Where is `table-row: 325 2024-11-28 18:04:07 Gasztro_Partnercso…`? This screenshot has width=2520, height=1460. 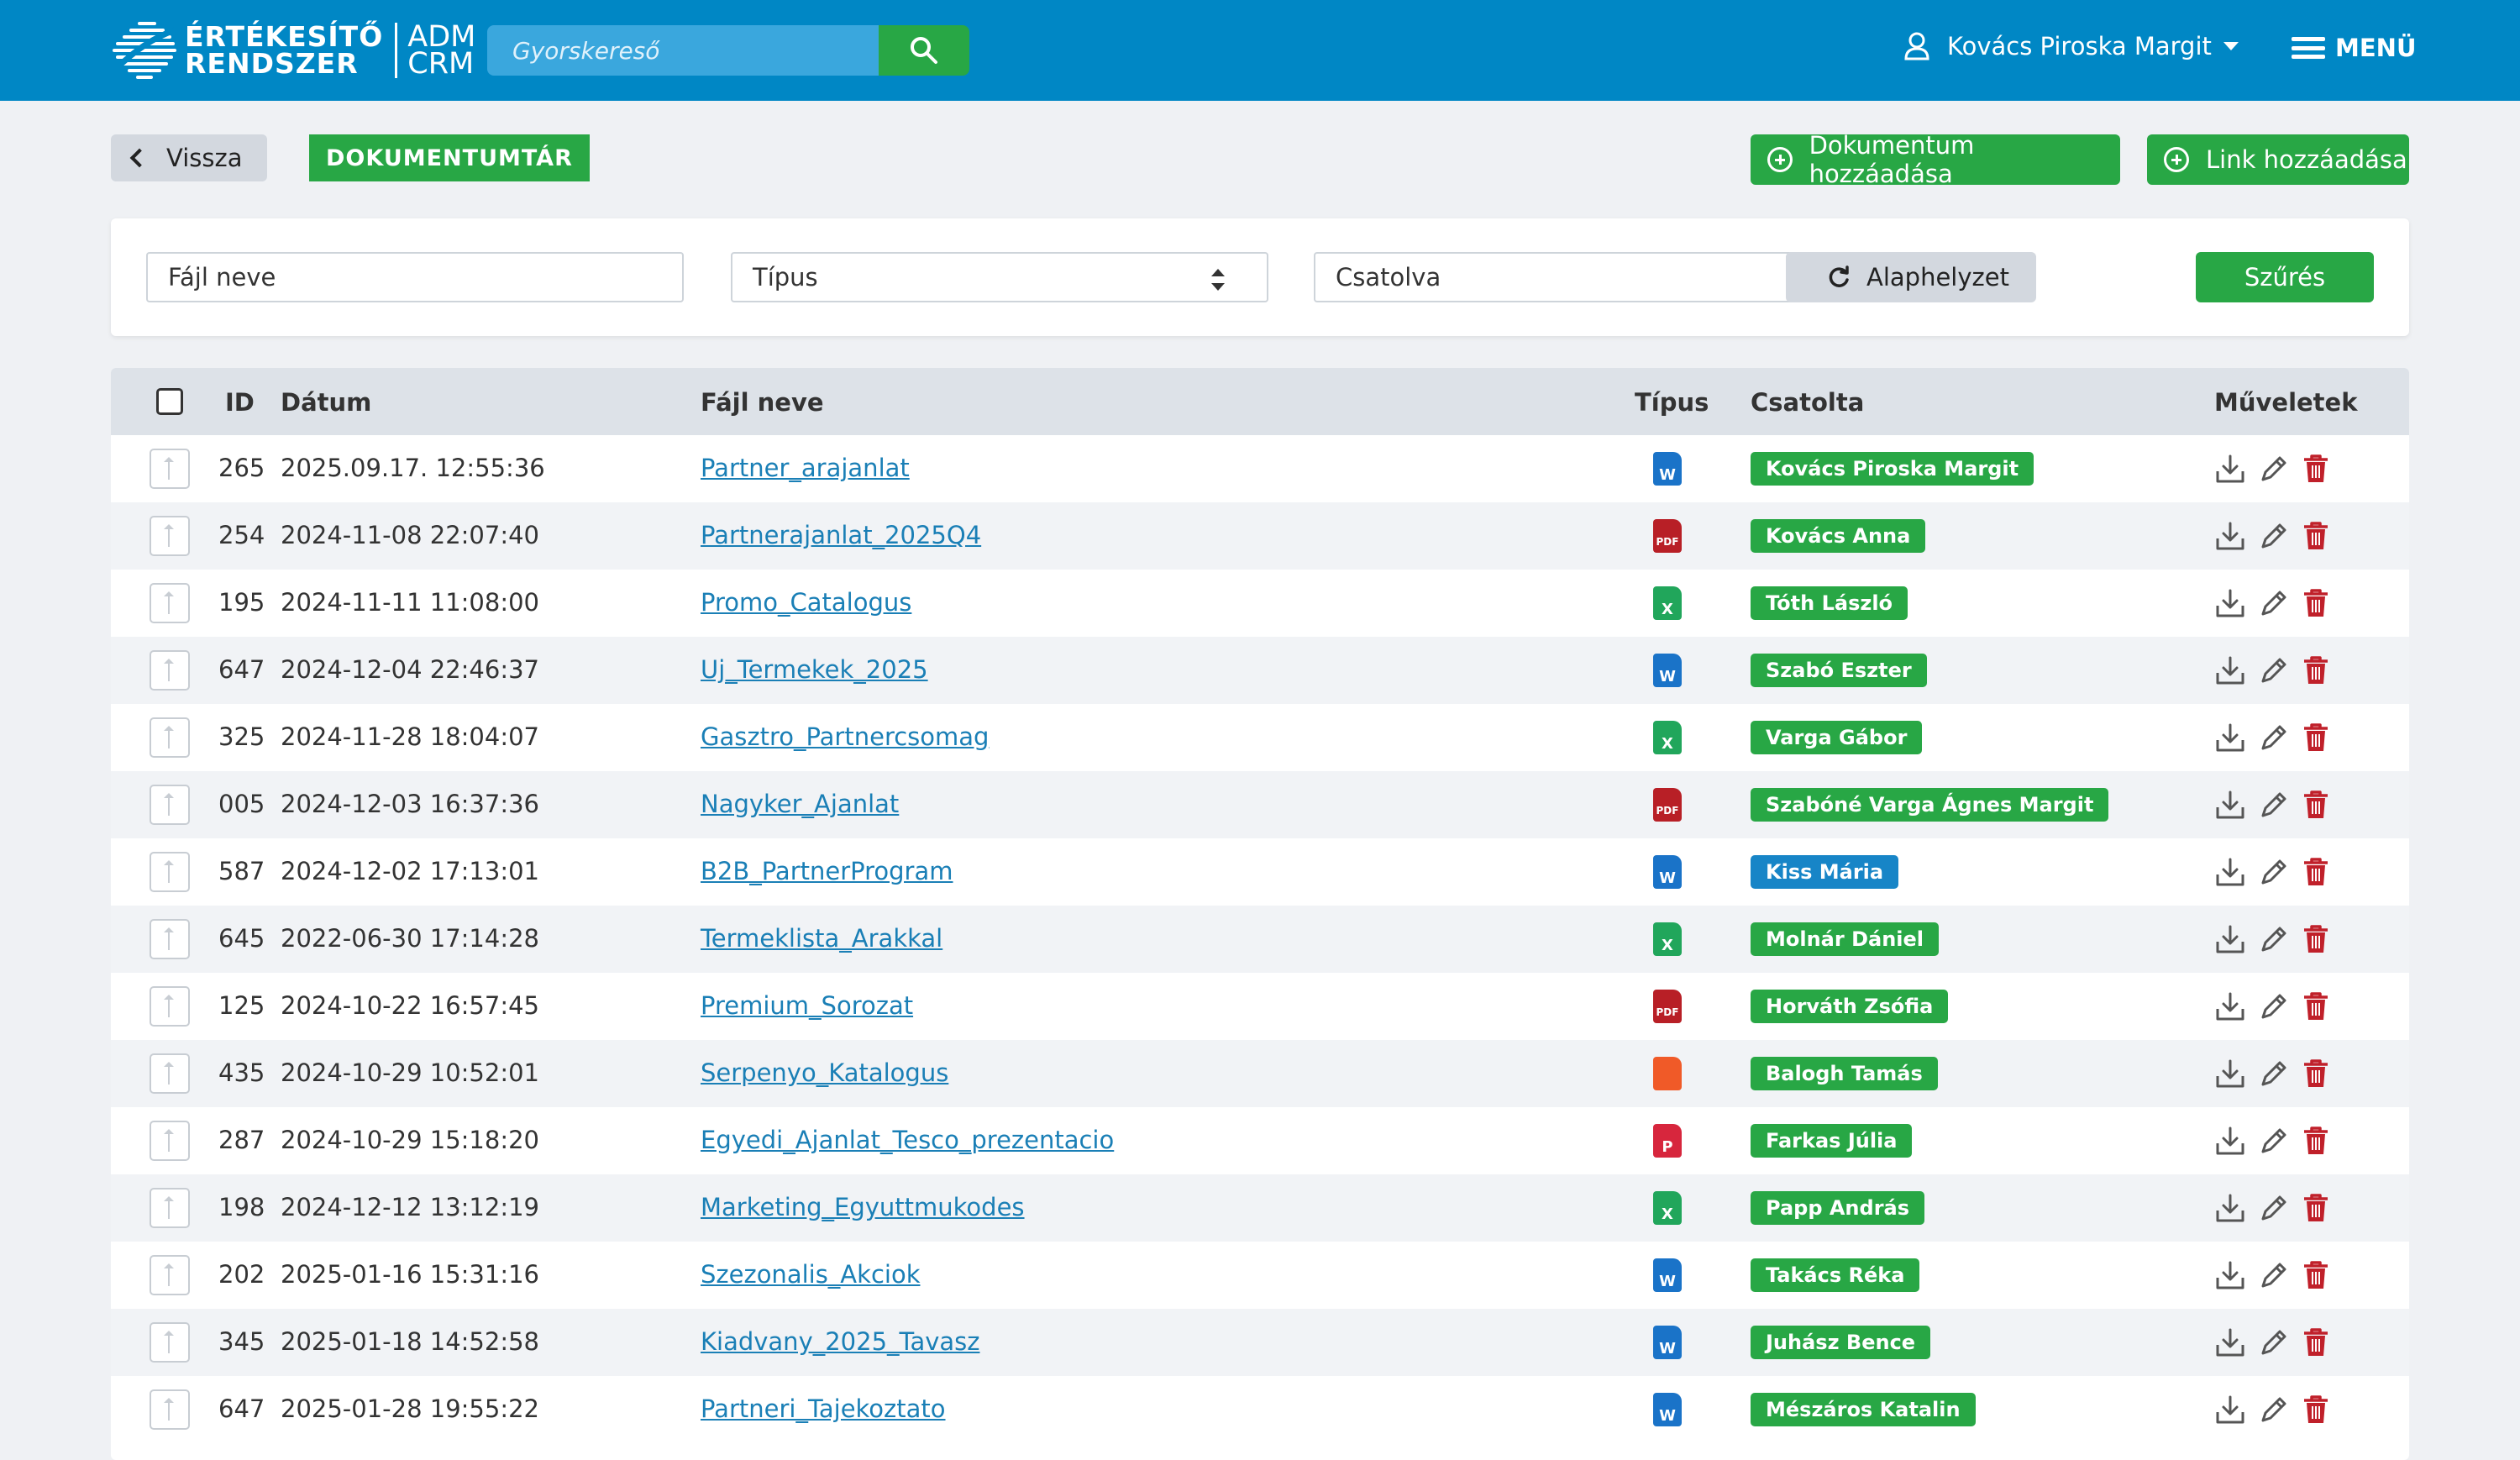
table-row: 325 2024-11-28 18:04:07 Gasztro_Partnercso… is located at coordinates (1260, 737).